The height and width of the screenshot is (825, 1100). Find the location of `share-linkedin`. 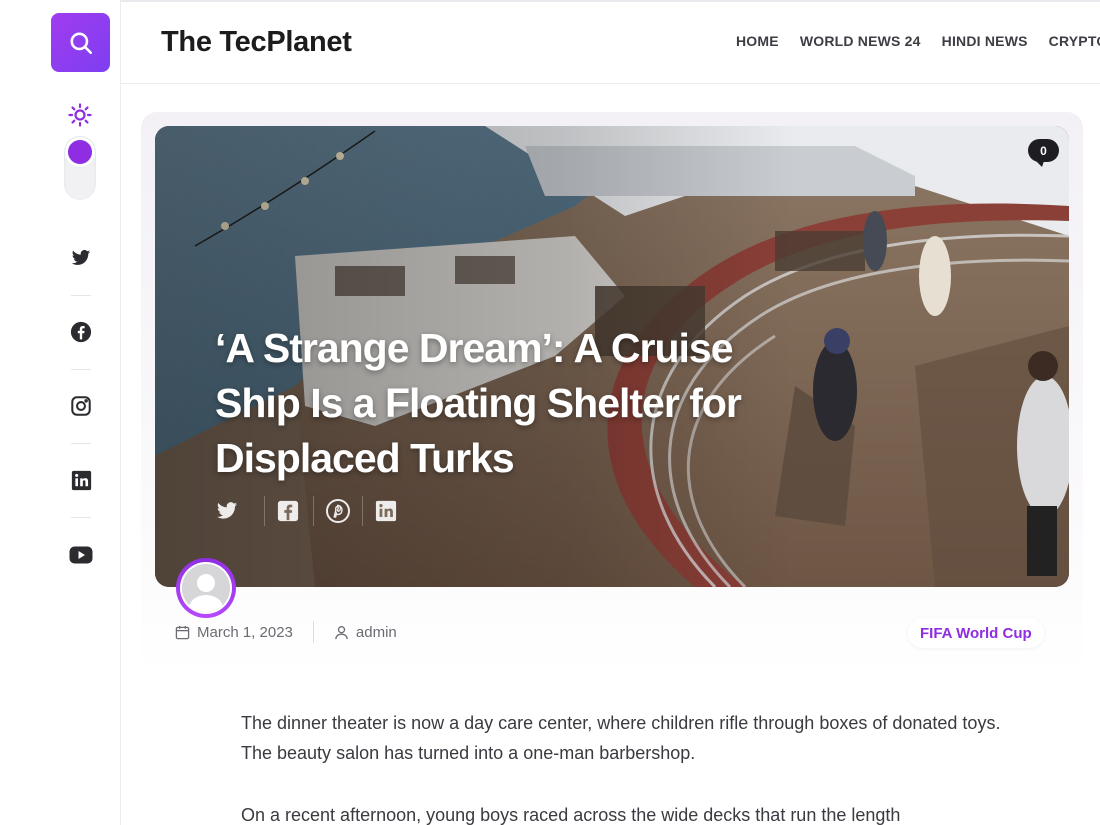

share-linkedin is located at coordinates (386, 511).